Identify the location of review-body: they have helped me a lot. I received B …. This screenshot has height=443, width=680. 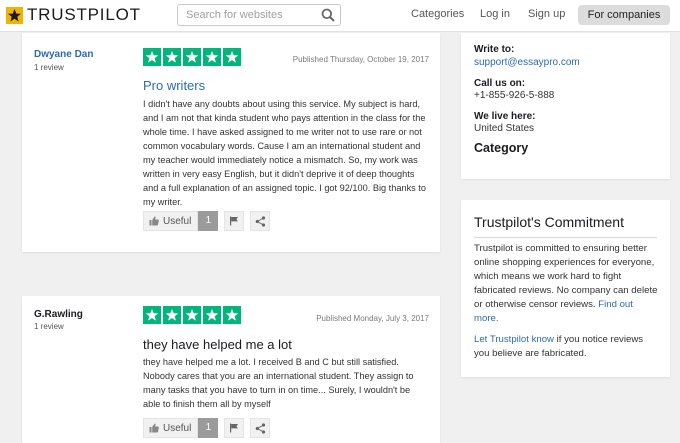
(278, 383).